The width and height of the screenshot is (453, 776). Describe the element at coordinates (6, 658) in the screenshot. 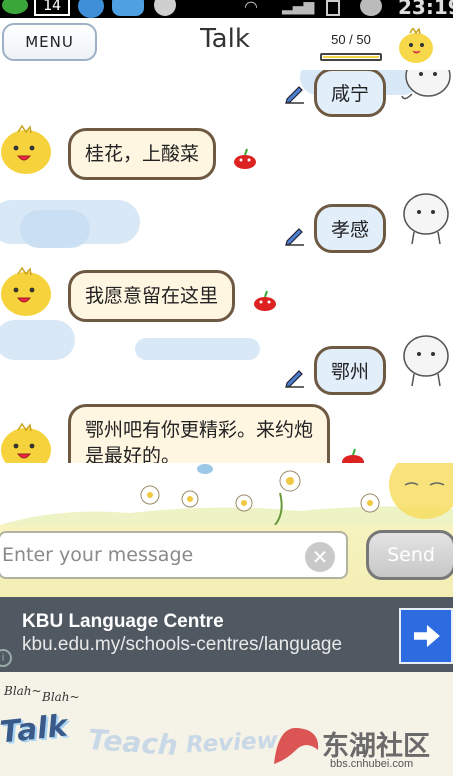

I see `ad-info-icon: i` at that location.